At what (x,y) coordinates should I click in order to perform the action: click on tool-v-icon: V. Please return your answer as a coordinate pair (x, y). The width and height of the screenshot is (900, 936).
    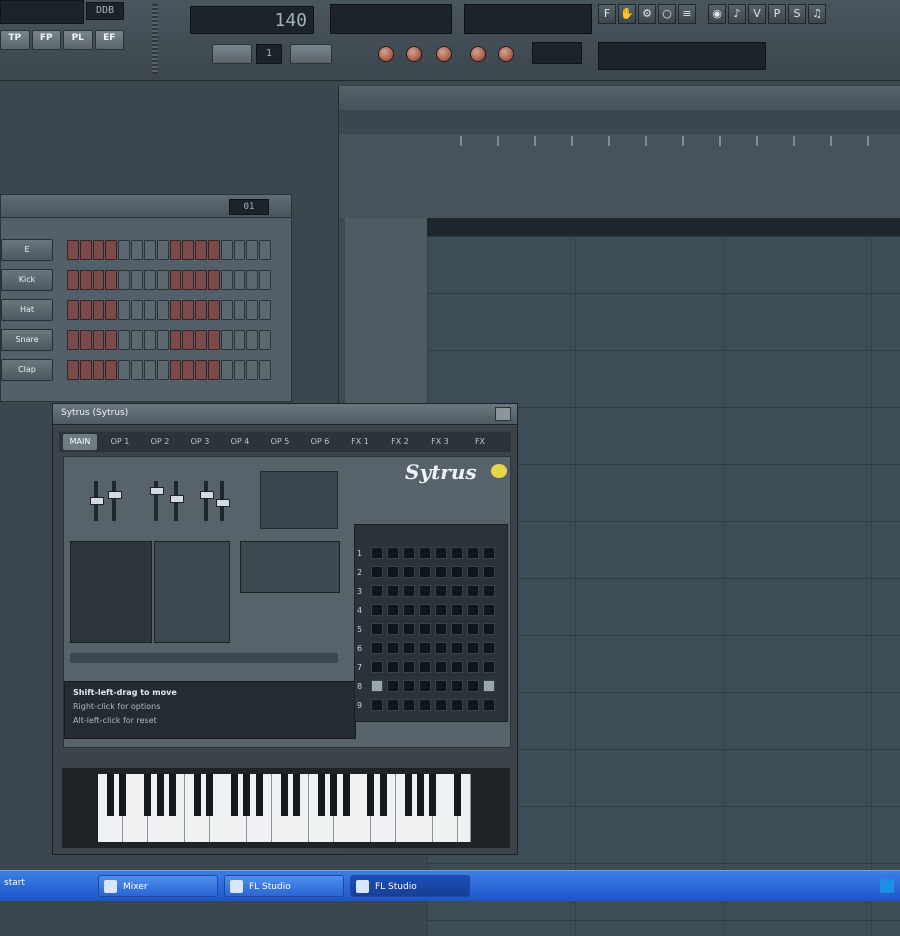
    Looking at the image, I should click on (757, 14).